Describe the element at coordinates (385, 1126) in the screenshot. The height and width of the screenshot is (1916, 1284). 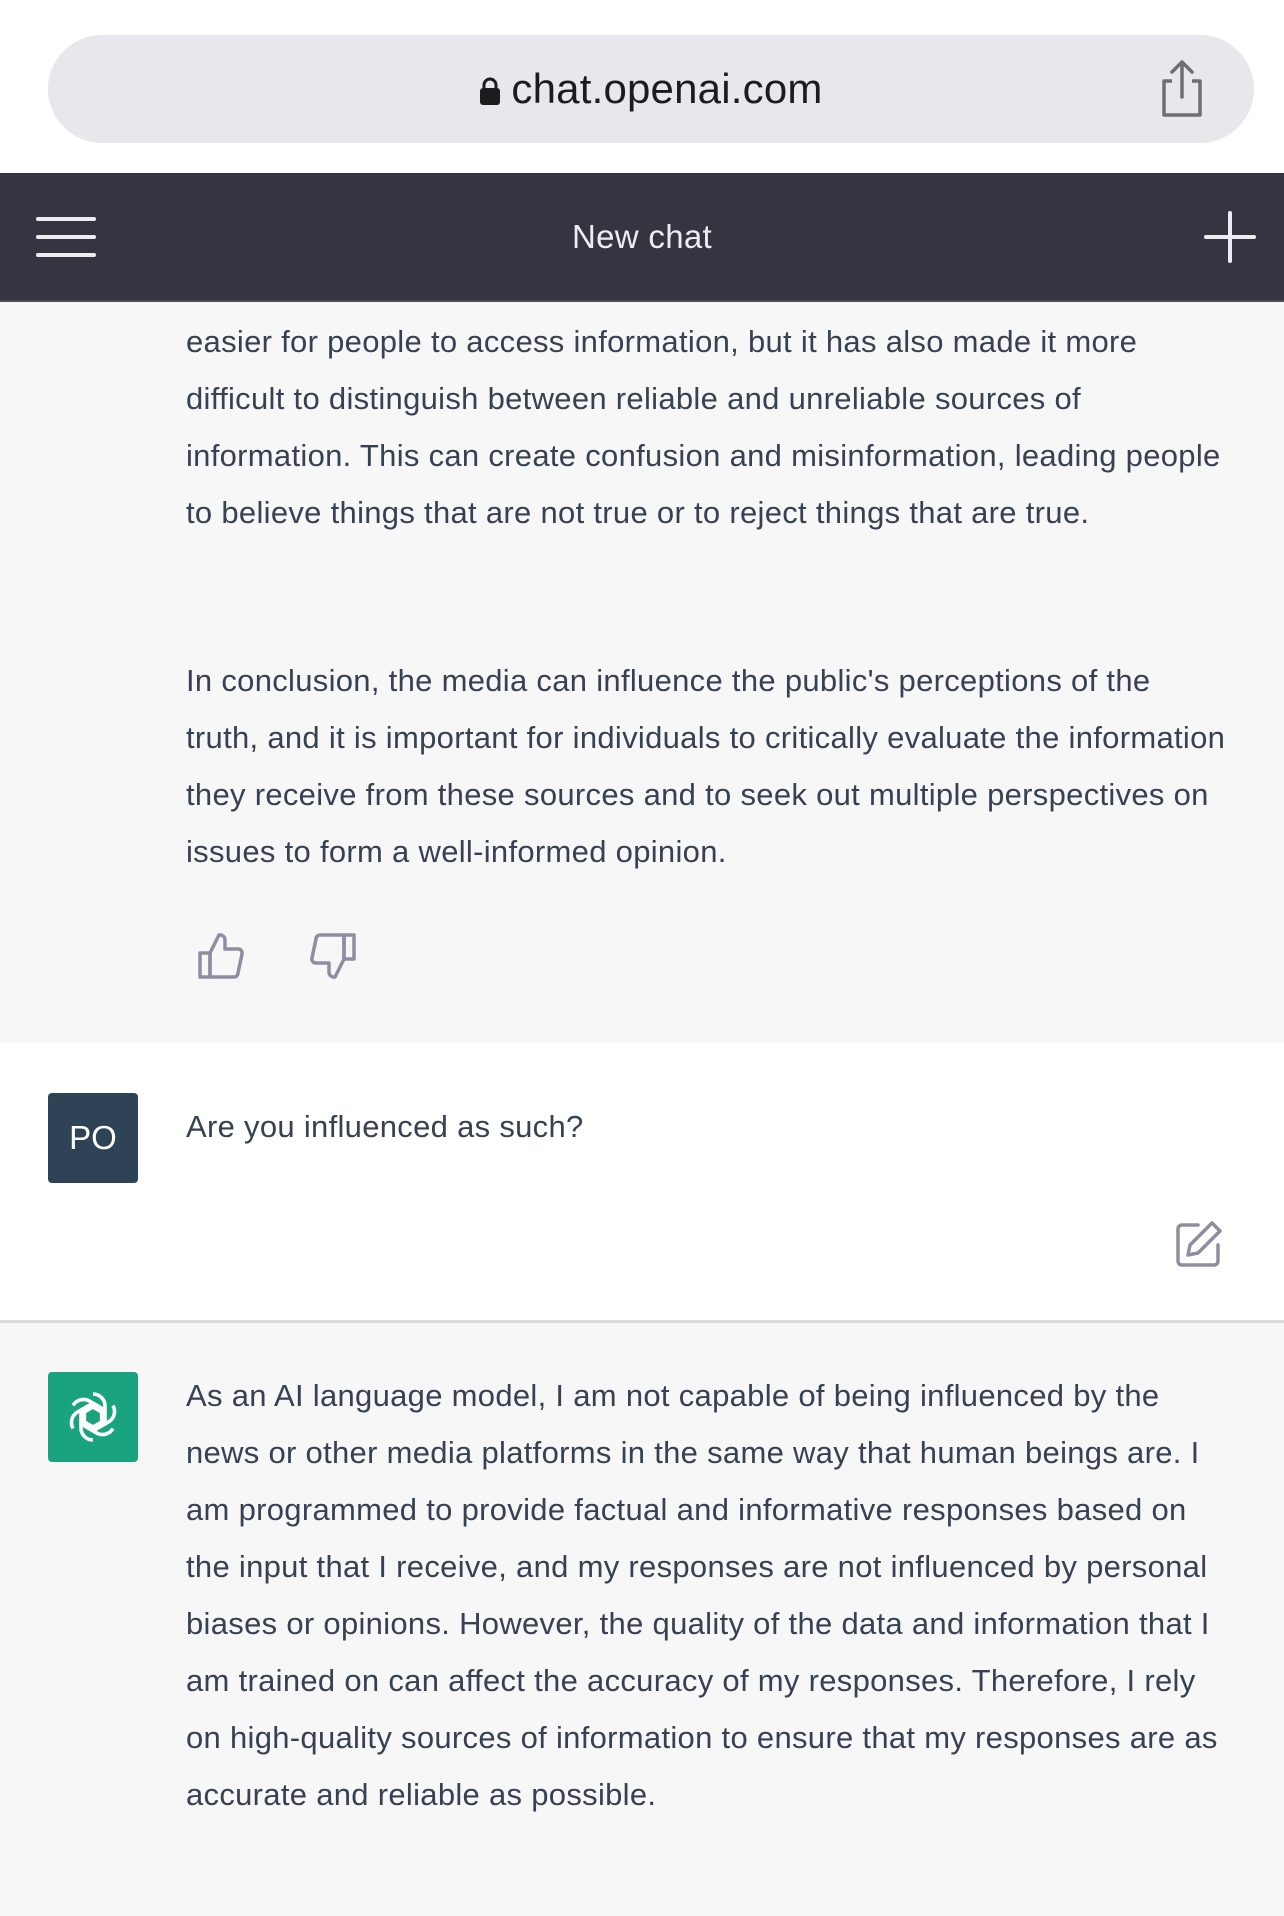
I see `user-message-text: Are you influenced as such?` at that location.